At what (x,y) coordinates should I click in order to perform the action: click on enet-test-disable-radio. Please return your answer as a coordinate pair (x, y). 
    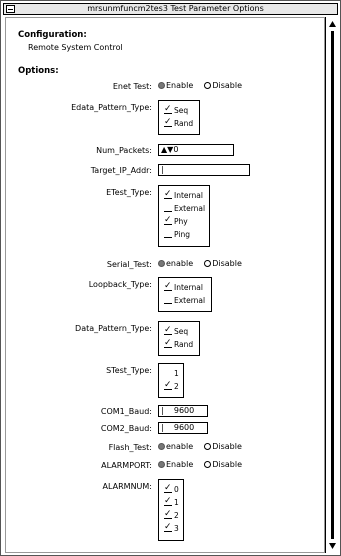
    Looking at the image, I should click on (208, 85).